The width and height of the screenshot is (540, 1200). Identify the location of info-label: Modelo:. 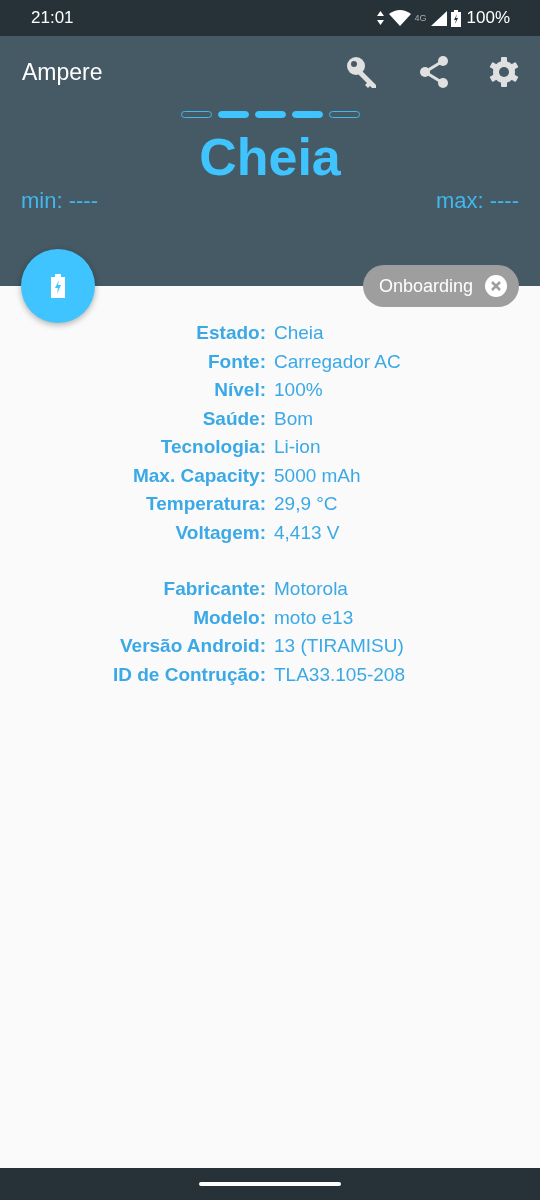
(229, 617).